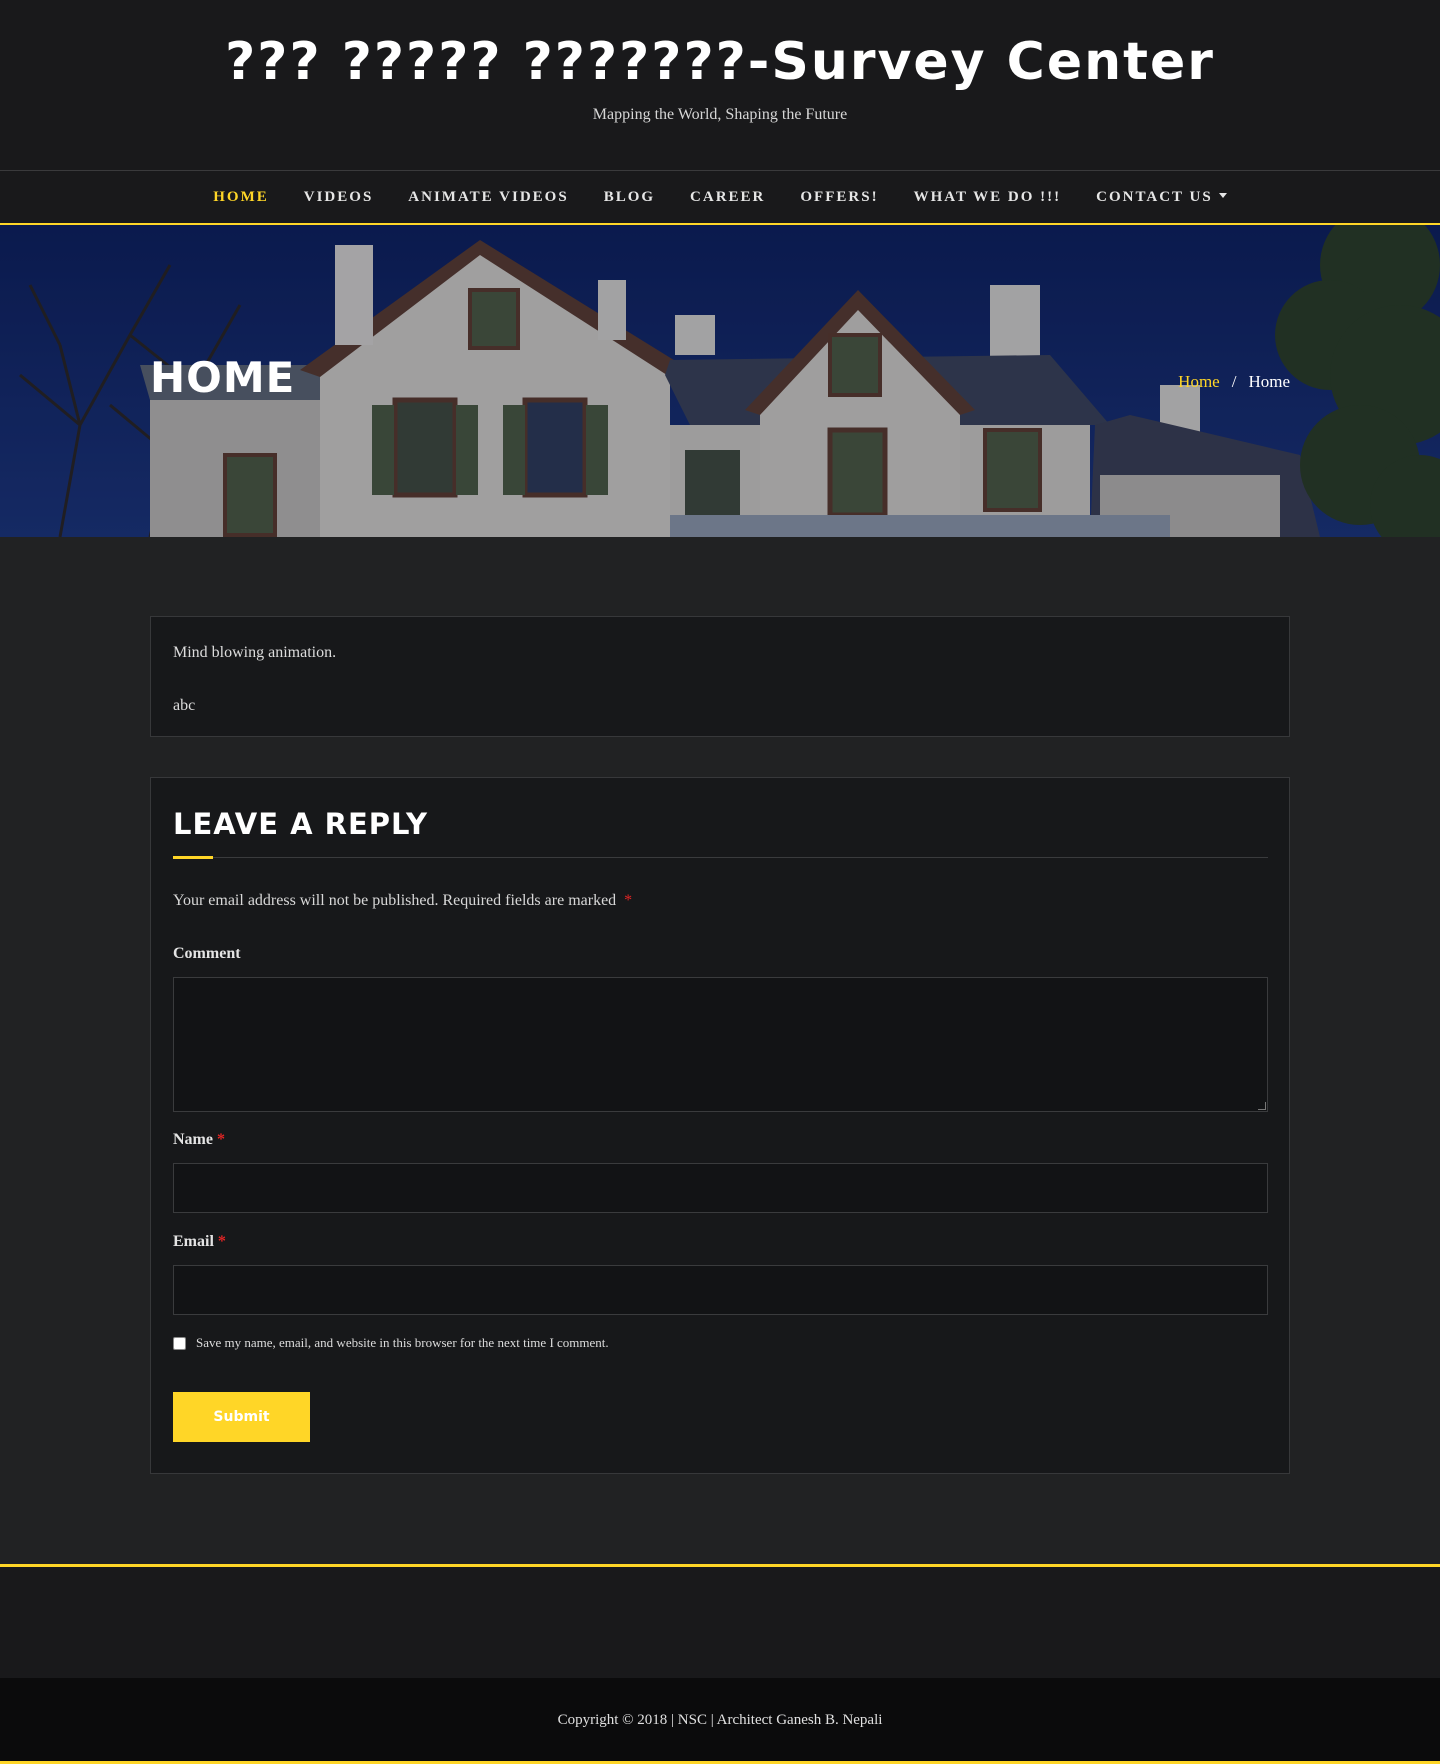 The image size is (1440, 1764). What do you see at coordinates (720, 62) in the screenshot?
I see `site-title: ??? ????? ???????-Survey Center` at bounding box center [720, 62].